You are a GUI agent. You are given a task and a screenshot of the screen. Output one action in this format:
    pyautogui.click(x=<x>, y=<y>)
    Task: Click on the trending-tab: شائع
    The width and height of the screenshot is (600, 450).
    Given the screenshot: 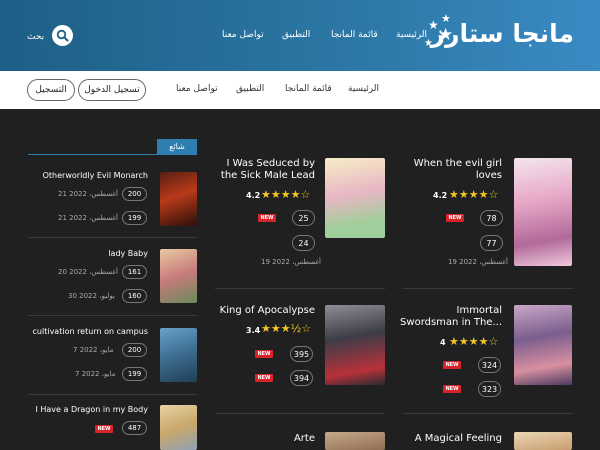 What is the action you would take?
    pyautogui.click(x=177, y=146)
    